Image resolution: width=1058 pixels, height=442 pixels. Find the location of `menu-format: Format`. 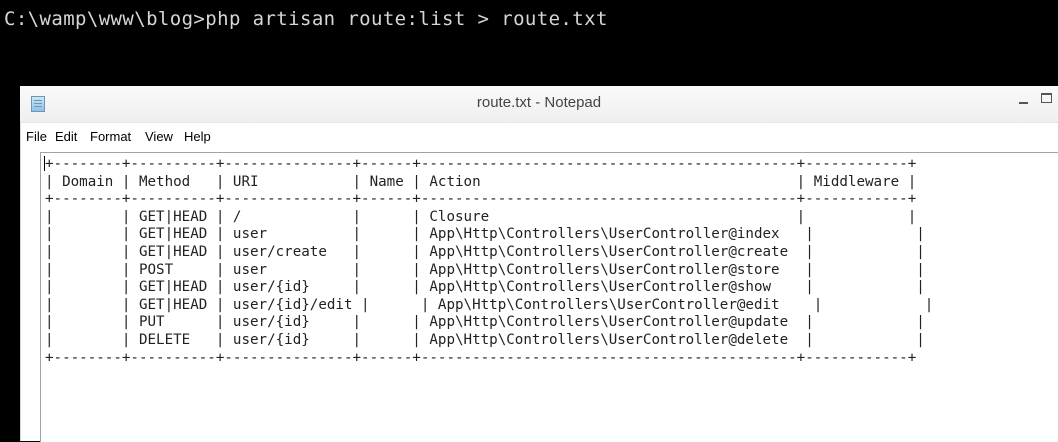

menu-format: Format is located at coordinates (110, 136).